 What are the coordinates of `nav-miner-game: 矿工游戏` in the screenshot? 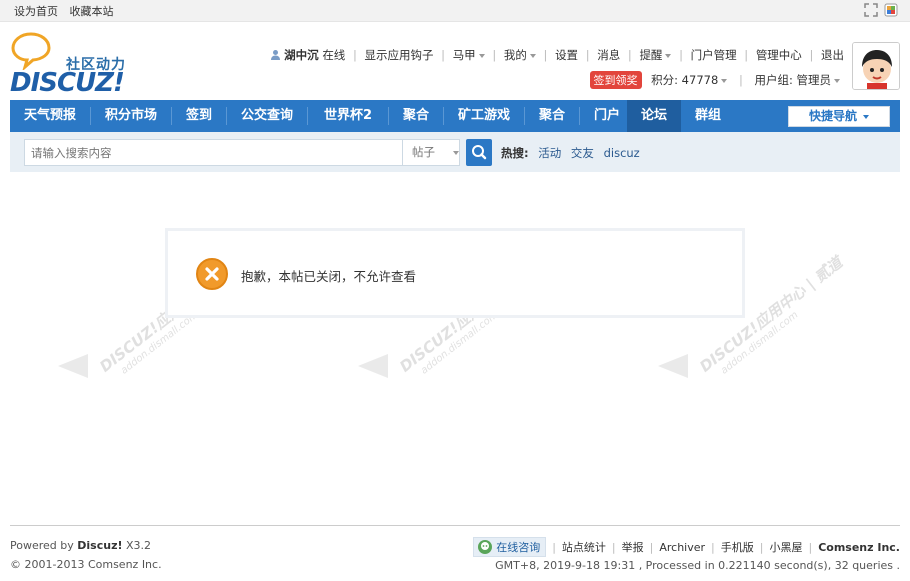 It's located at (484, 116).